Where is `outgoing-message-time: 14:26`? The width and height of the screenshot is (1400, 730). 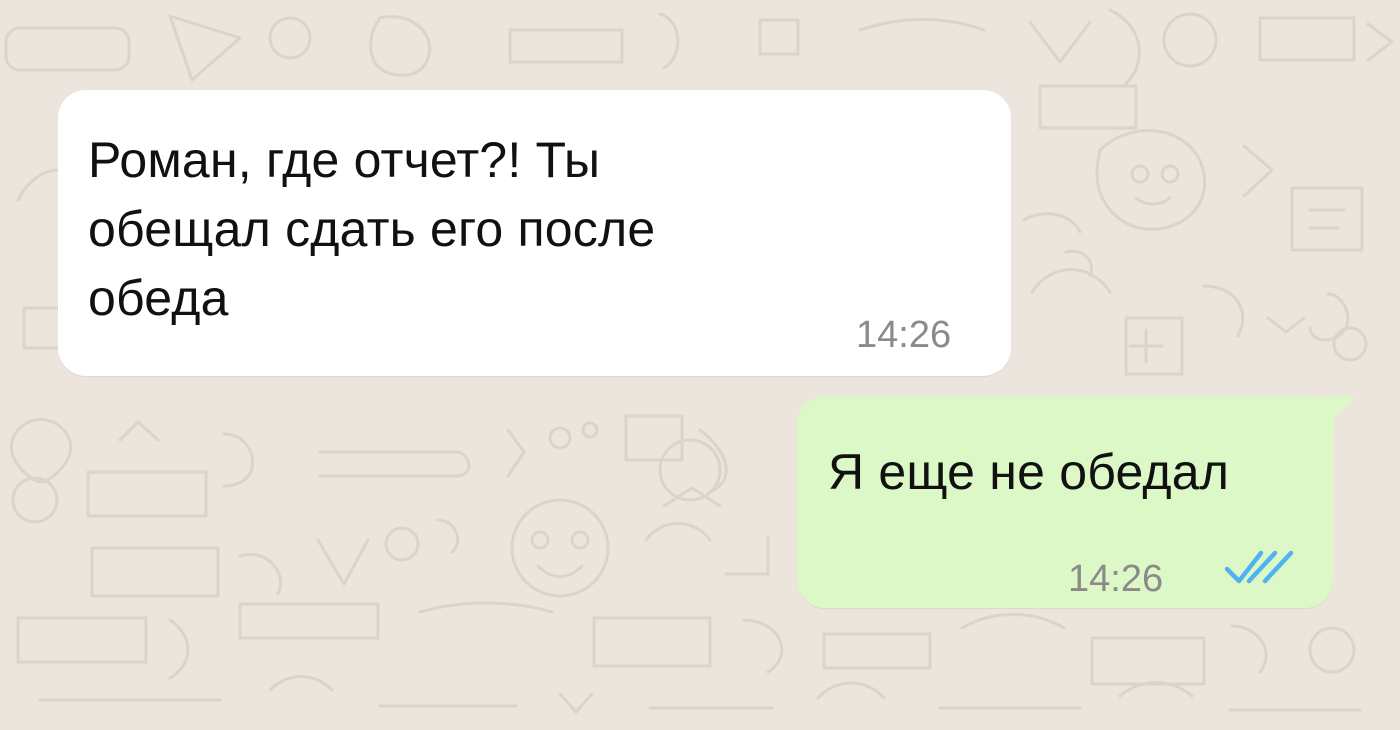 outgoing-message-time: 14:26 is located at coordinates (1116, 579).